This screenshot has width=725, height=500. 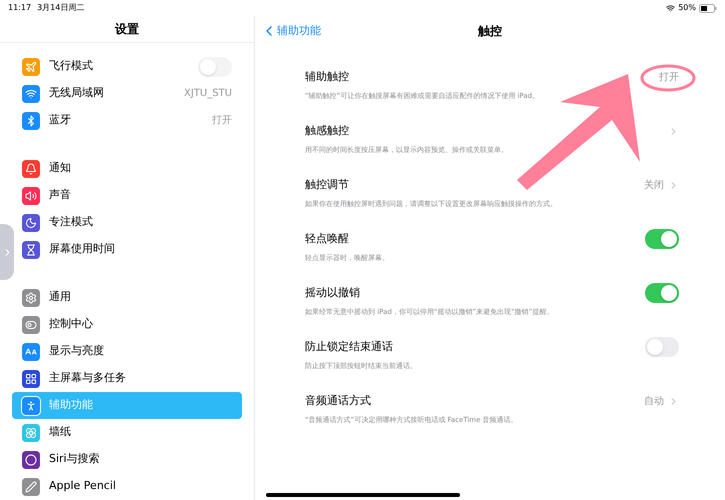 I want to click on sidebar-item: 无线局域网 XJTU_STU, so click(x=127, y=93).